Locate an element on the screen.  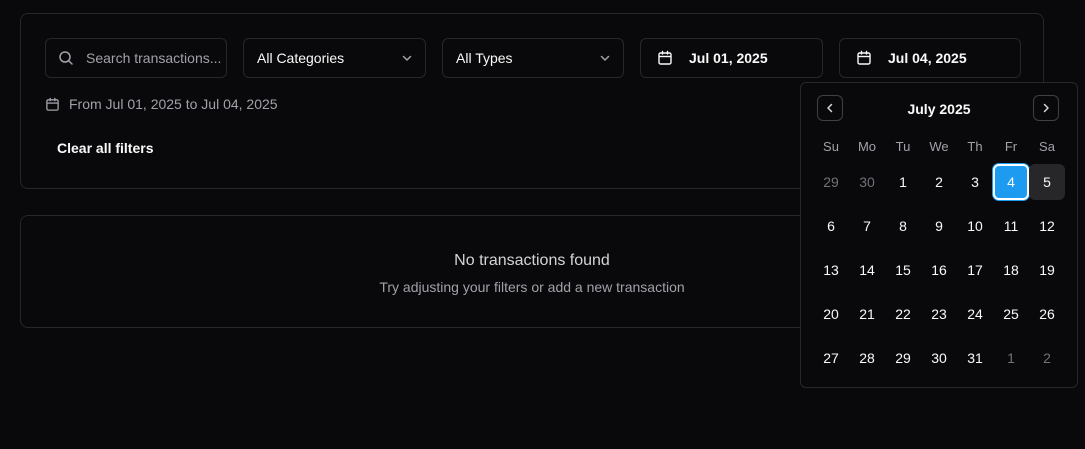
calendar-day: 20 is located at coordinates (831, 314).